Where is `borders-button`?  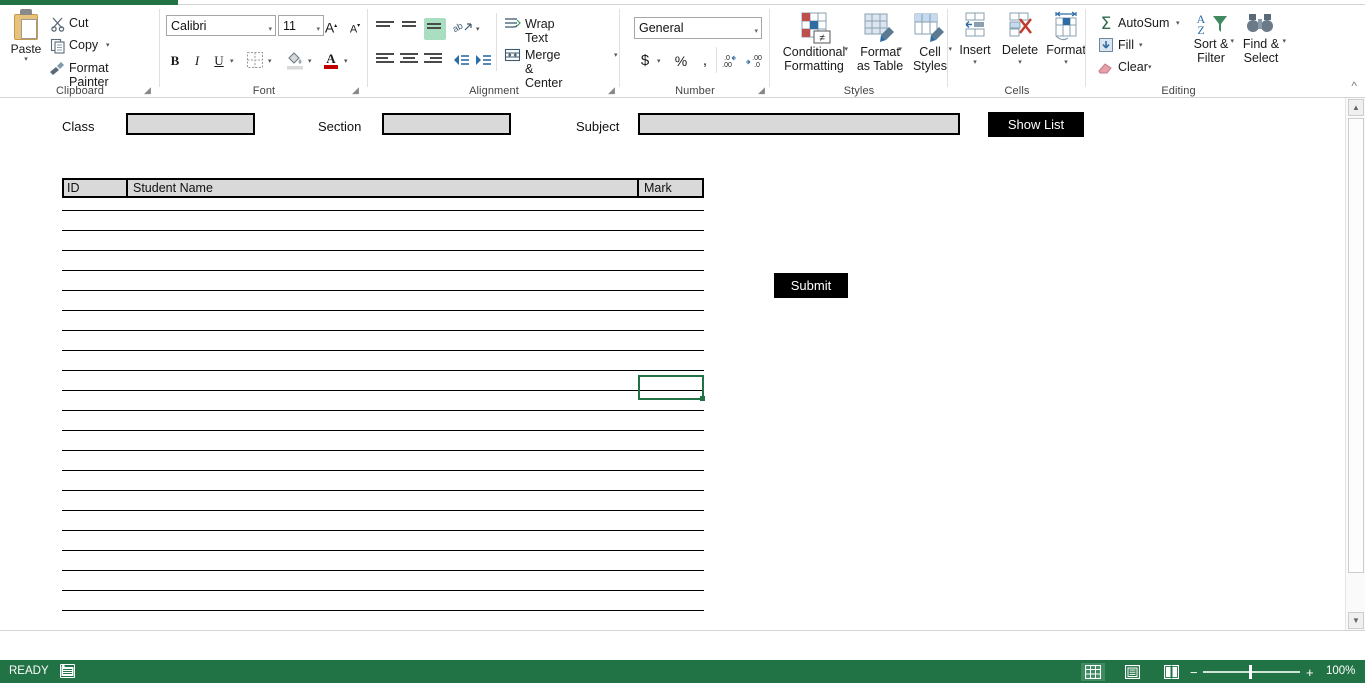
borders-button is located at coordinates (255, 60).